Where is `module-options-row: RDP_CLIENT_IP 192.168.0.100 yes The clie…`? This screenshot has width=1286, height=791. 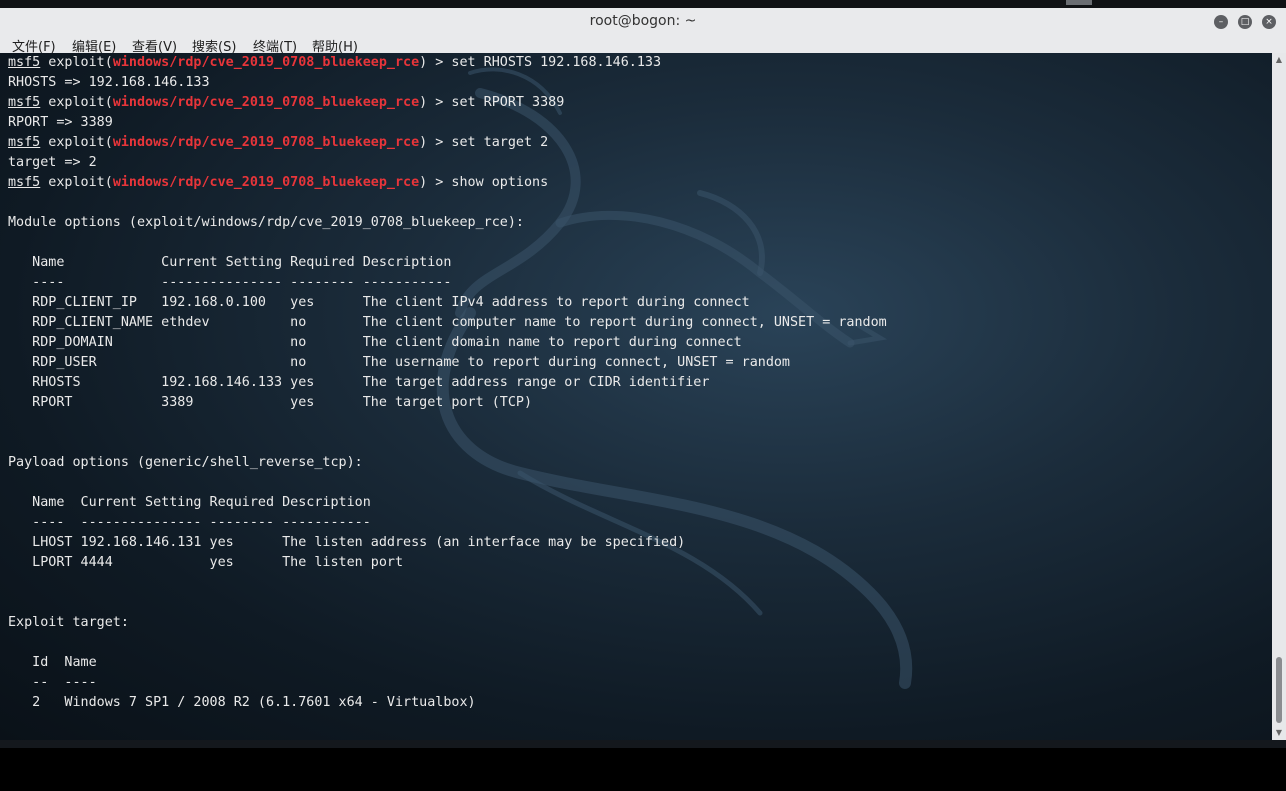
module-options-row: RDP_CLIENT_IP 192.168.0.100 yes The clie… is located at coordinates (379, 302).